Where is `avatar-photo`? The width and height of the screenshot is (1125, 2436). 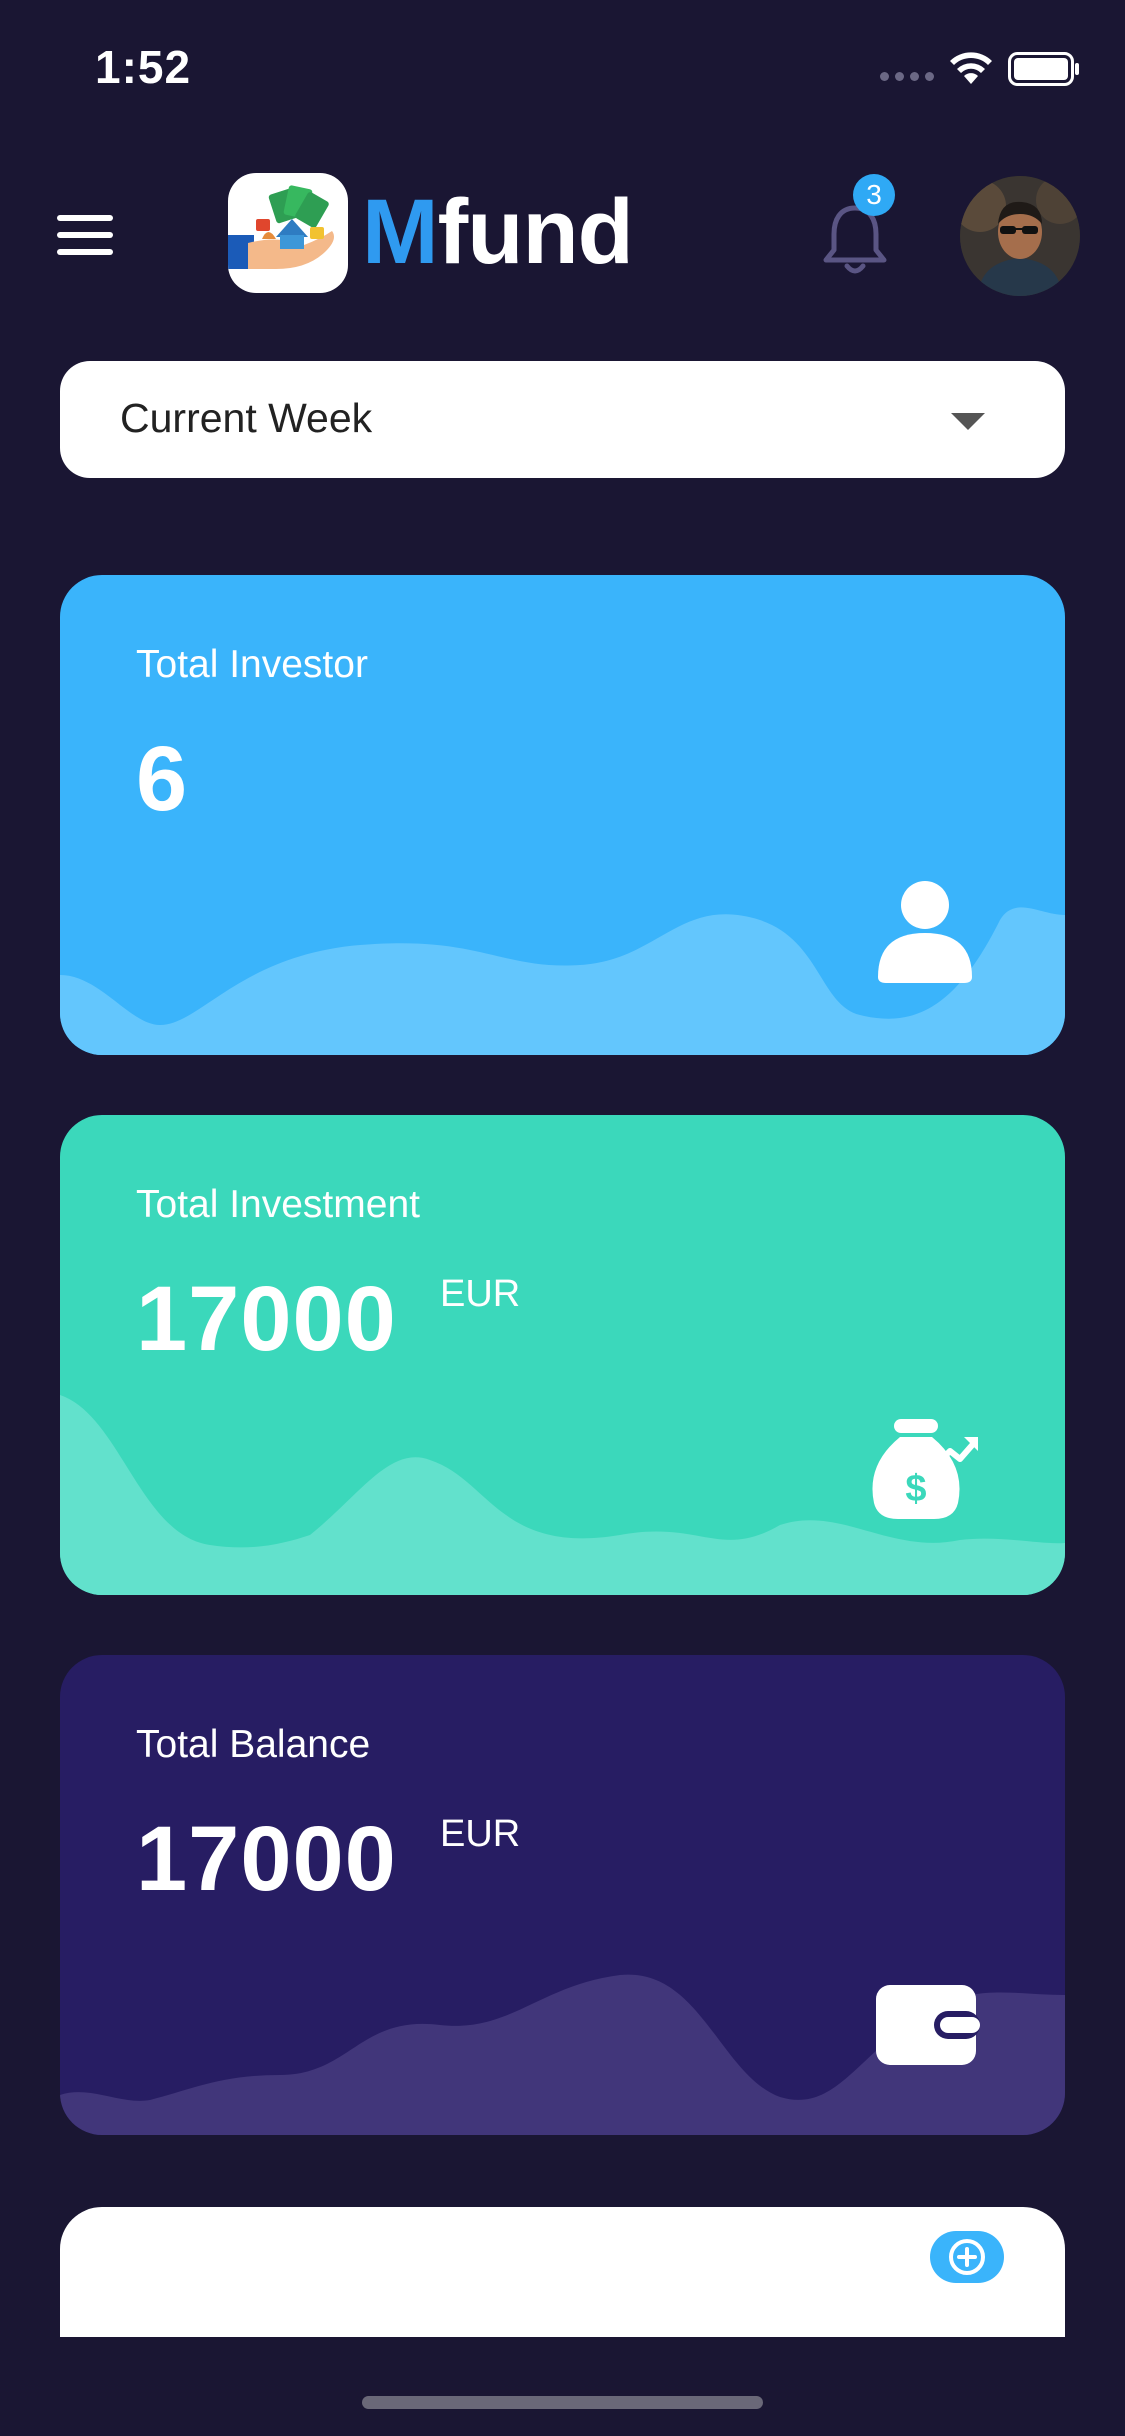 avatar-photo is located at coordinates (1020, 236).